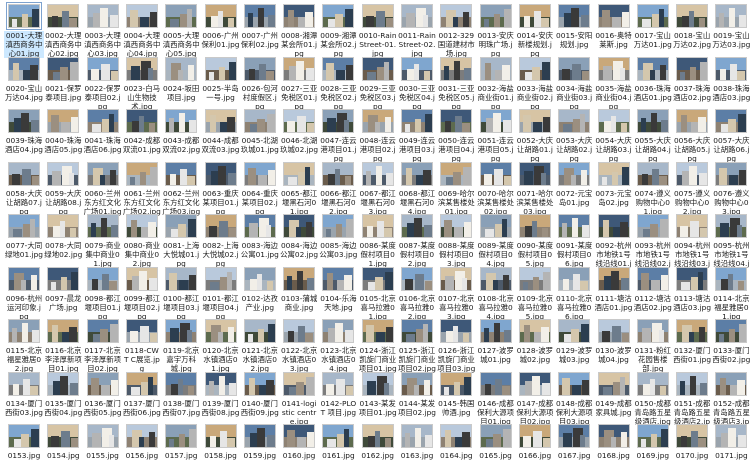 This screenshot has width=750, height=460. Describe the element at coordinates (299, 398) in the screenshot. I see `file-tile: 0141-logistic centre.jpg` at that location.